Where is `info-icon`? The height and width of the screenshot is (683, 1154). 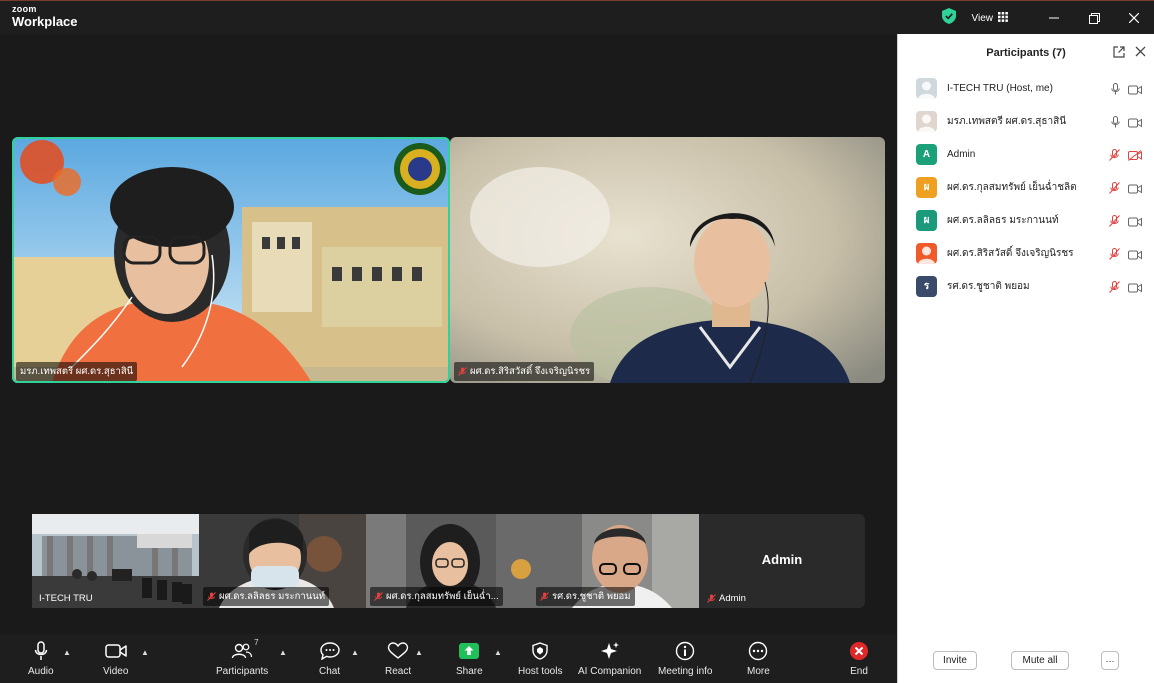 info-icon is located at coordinates (685, 651).